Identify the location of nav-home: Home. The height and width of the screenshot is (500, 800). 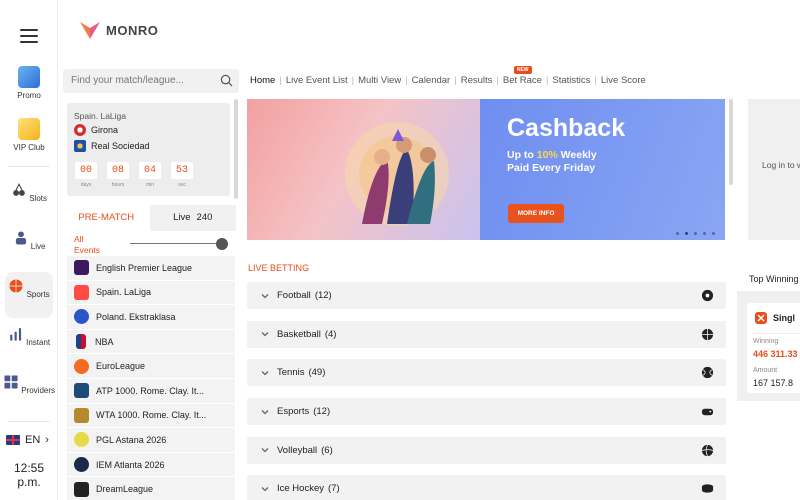
(262, 80).